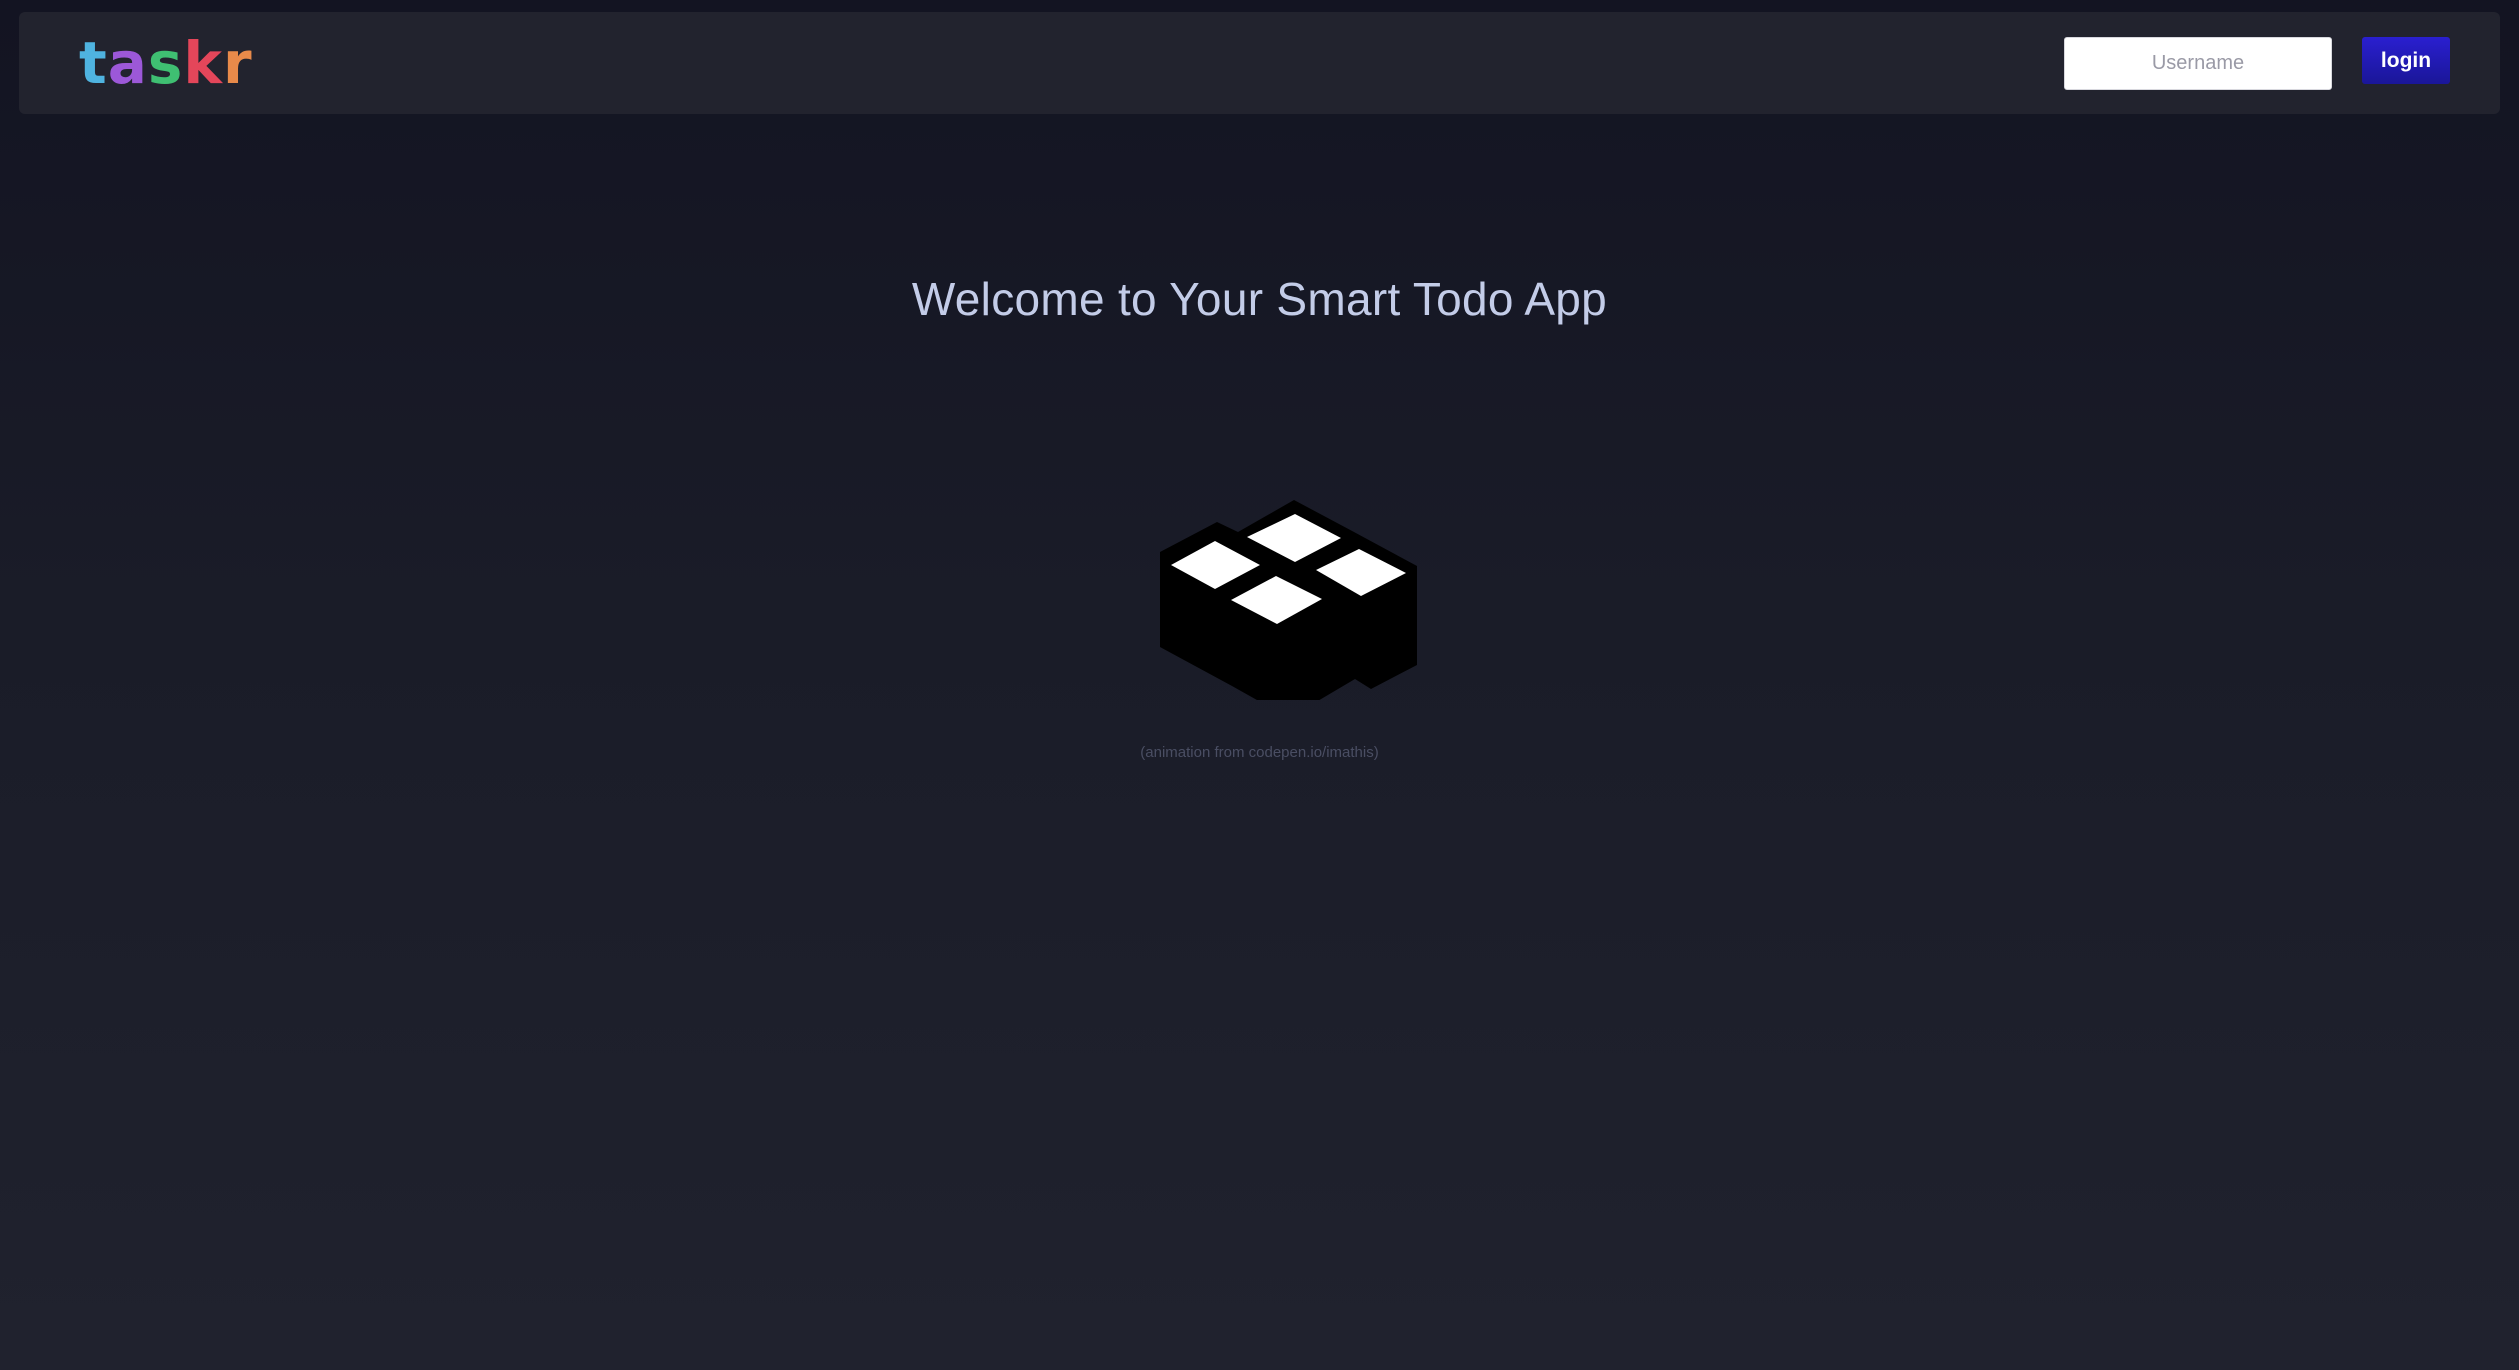 This screenshot has height=1370, width=2519. Describe the element at coordinates (237, 63) in the screenshot. I see `logo-letter-r: r` at that location.